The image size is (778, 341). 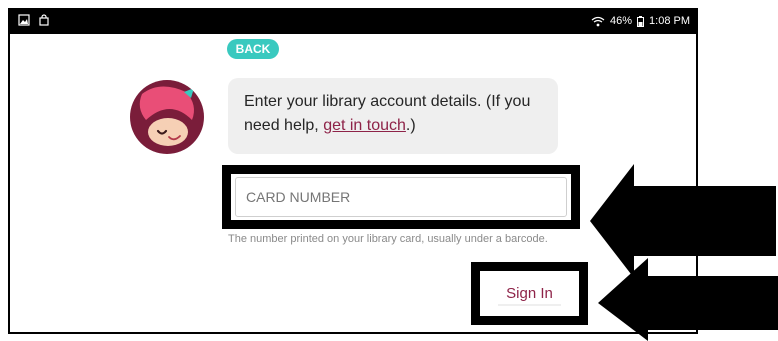 What do you see at coordinates (669, 21) in the screenshot?
I see `clock: 1:08 PM` at bounding box center [669, 21].